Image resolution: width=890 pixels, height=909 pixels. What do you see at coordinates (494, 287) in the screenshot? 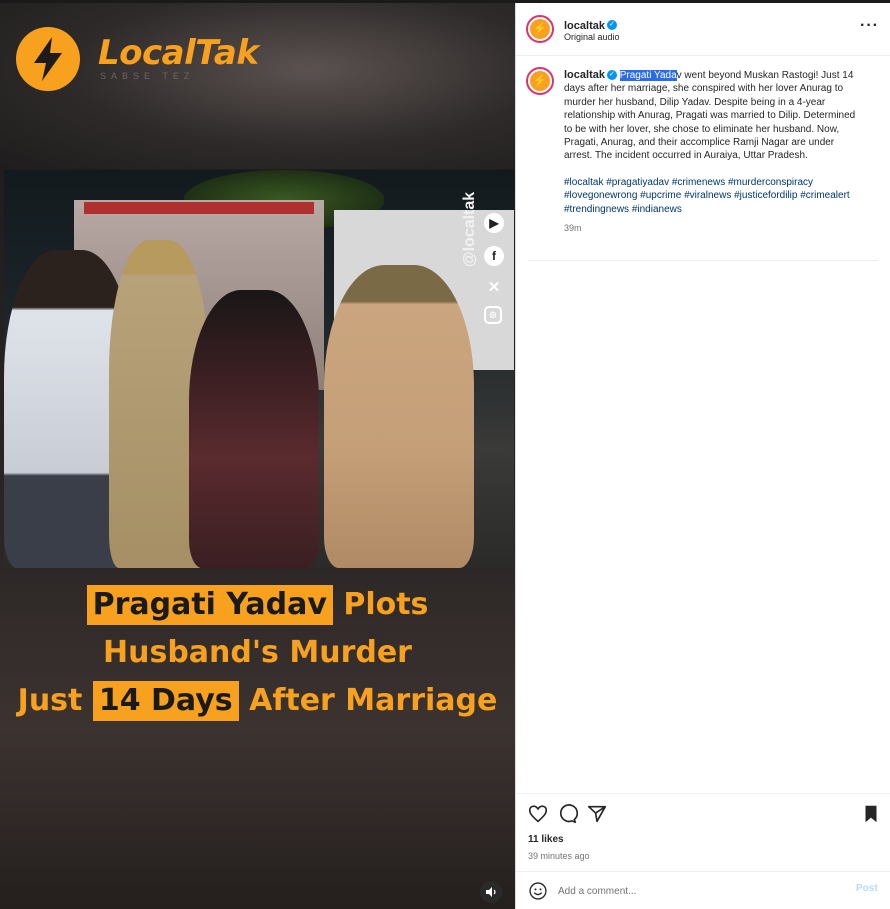
I see `x-icon: ✕` at bounding box center [494, 287].